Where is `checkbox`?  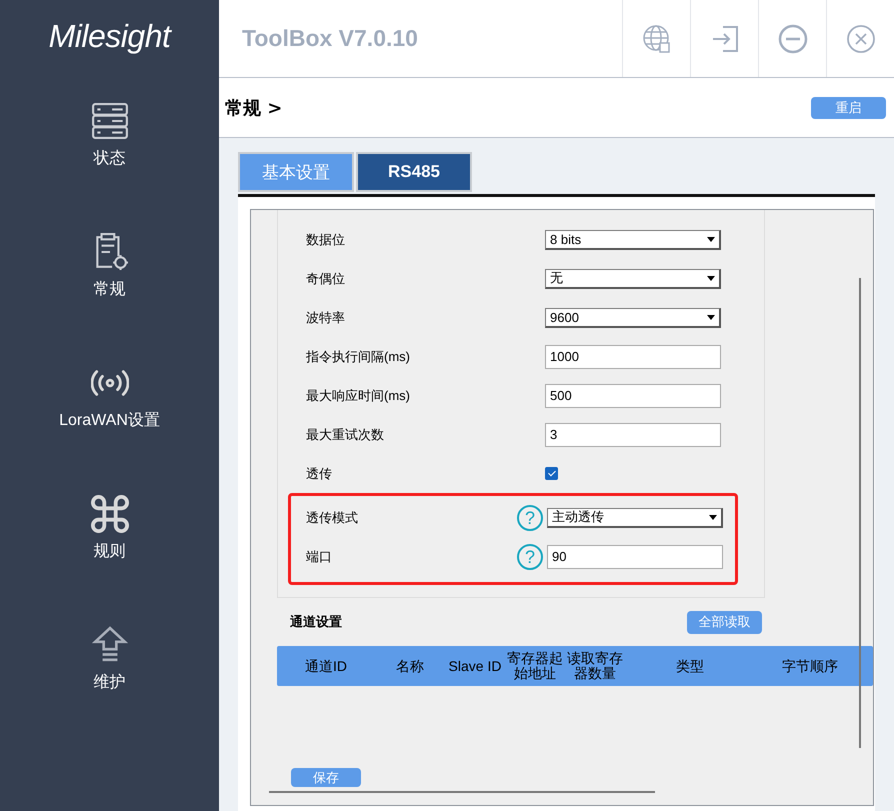
checkbox is located at coordinates (551, 473).